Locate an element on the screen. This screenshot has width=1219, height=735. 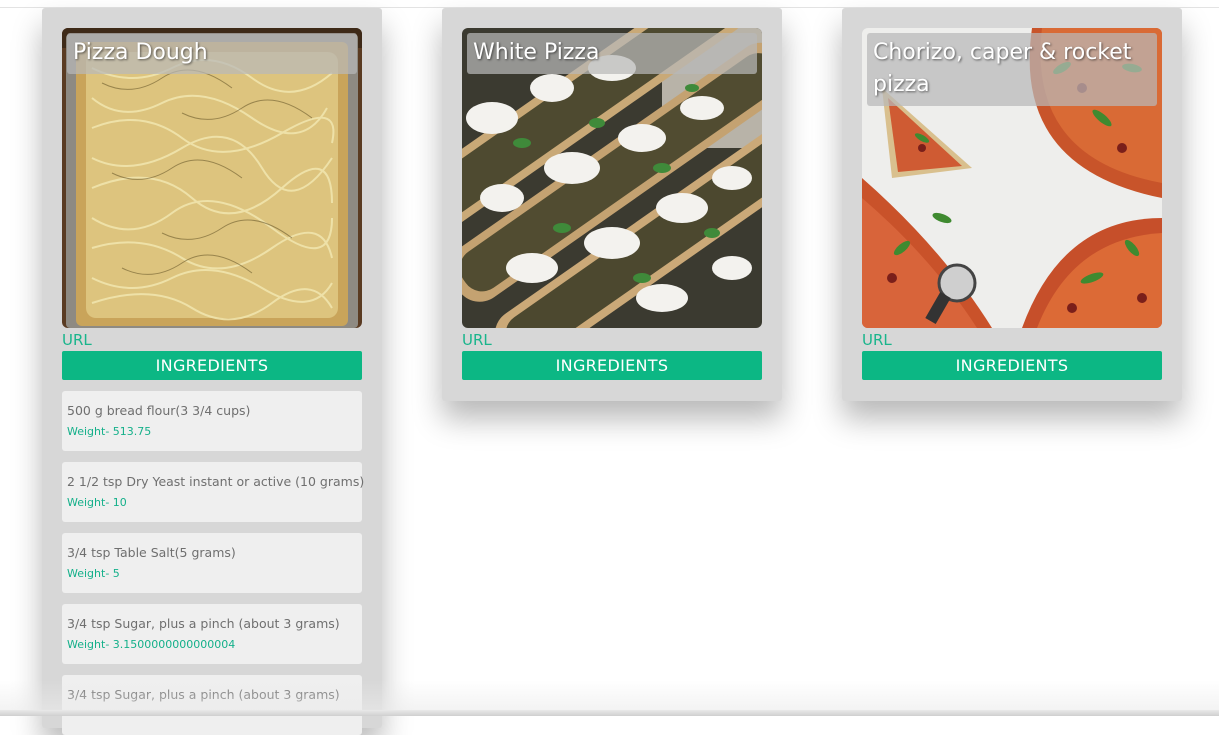
recipe-title: Chorizo, caper & rocket pizza is located at coordinates (1012, 69).